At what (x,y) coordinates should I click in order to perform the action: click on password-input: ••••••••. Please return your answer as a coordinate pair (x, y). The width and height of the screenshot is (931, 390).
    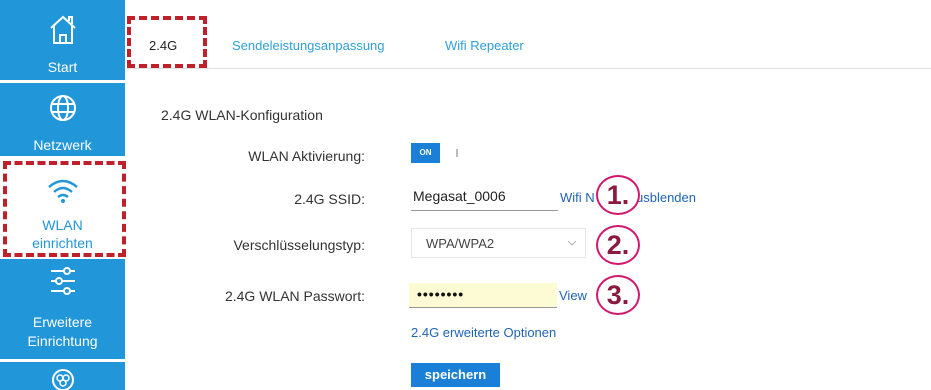
    Looking at the image, I should click on (483, 295).